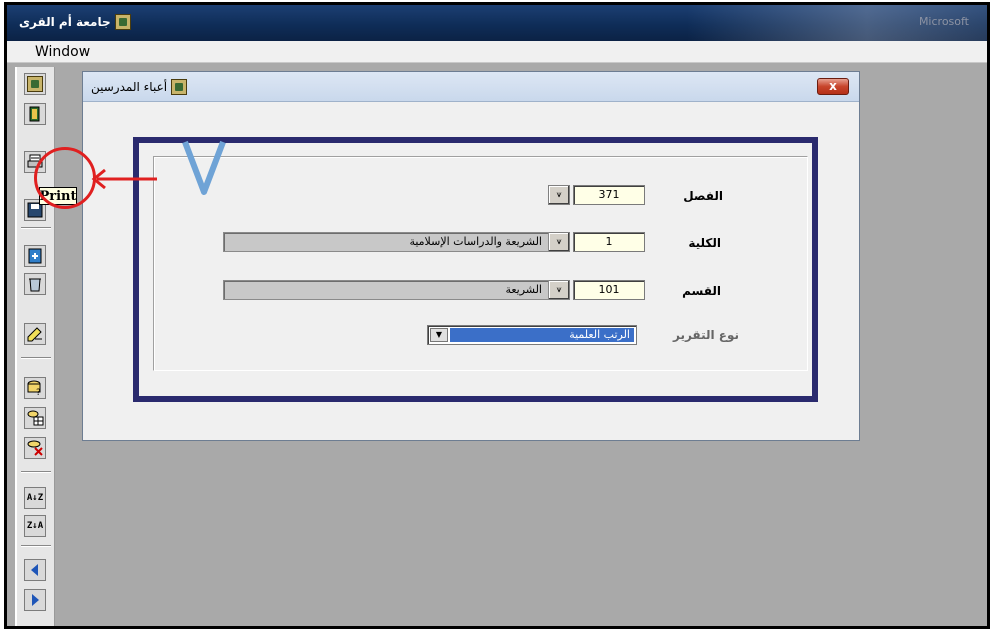  Describe the element at coordinates (706, 335) in the screenshot. I see `report-type-label: نوع التقرير` at that location.